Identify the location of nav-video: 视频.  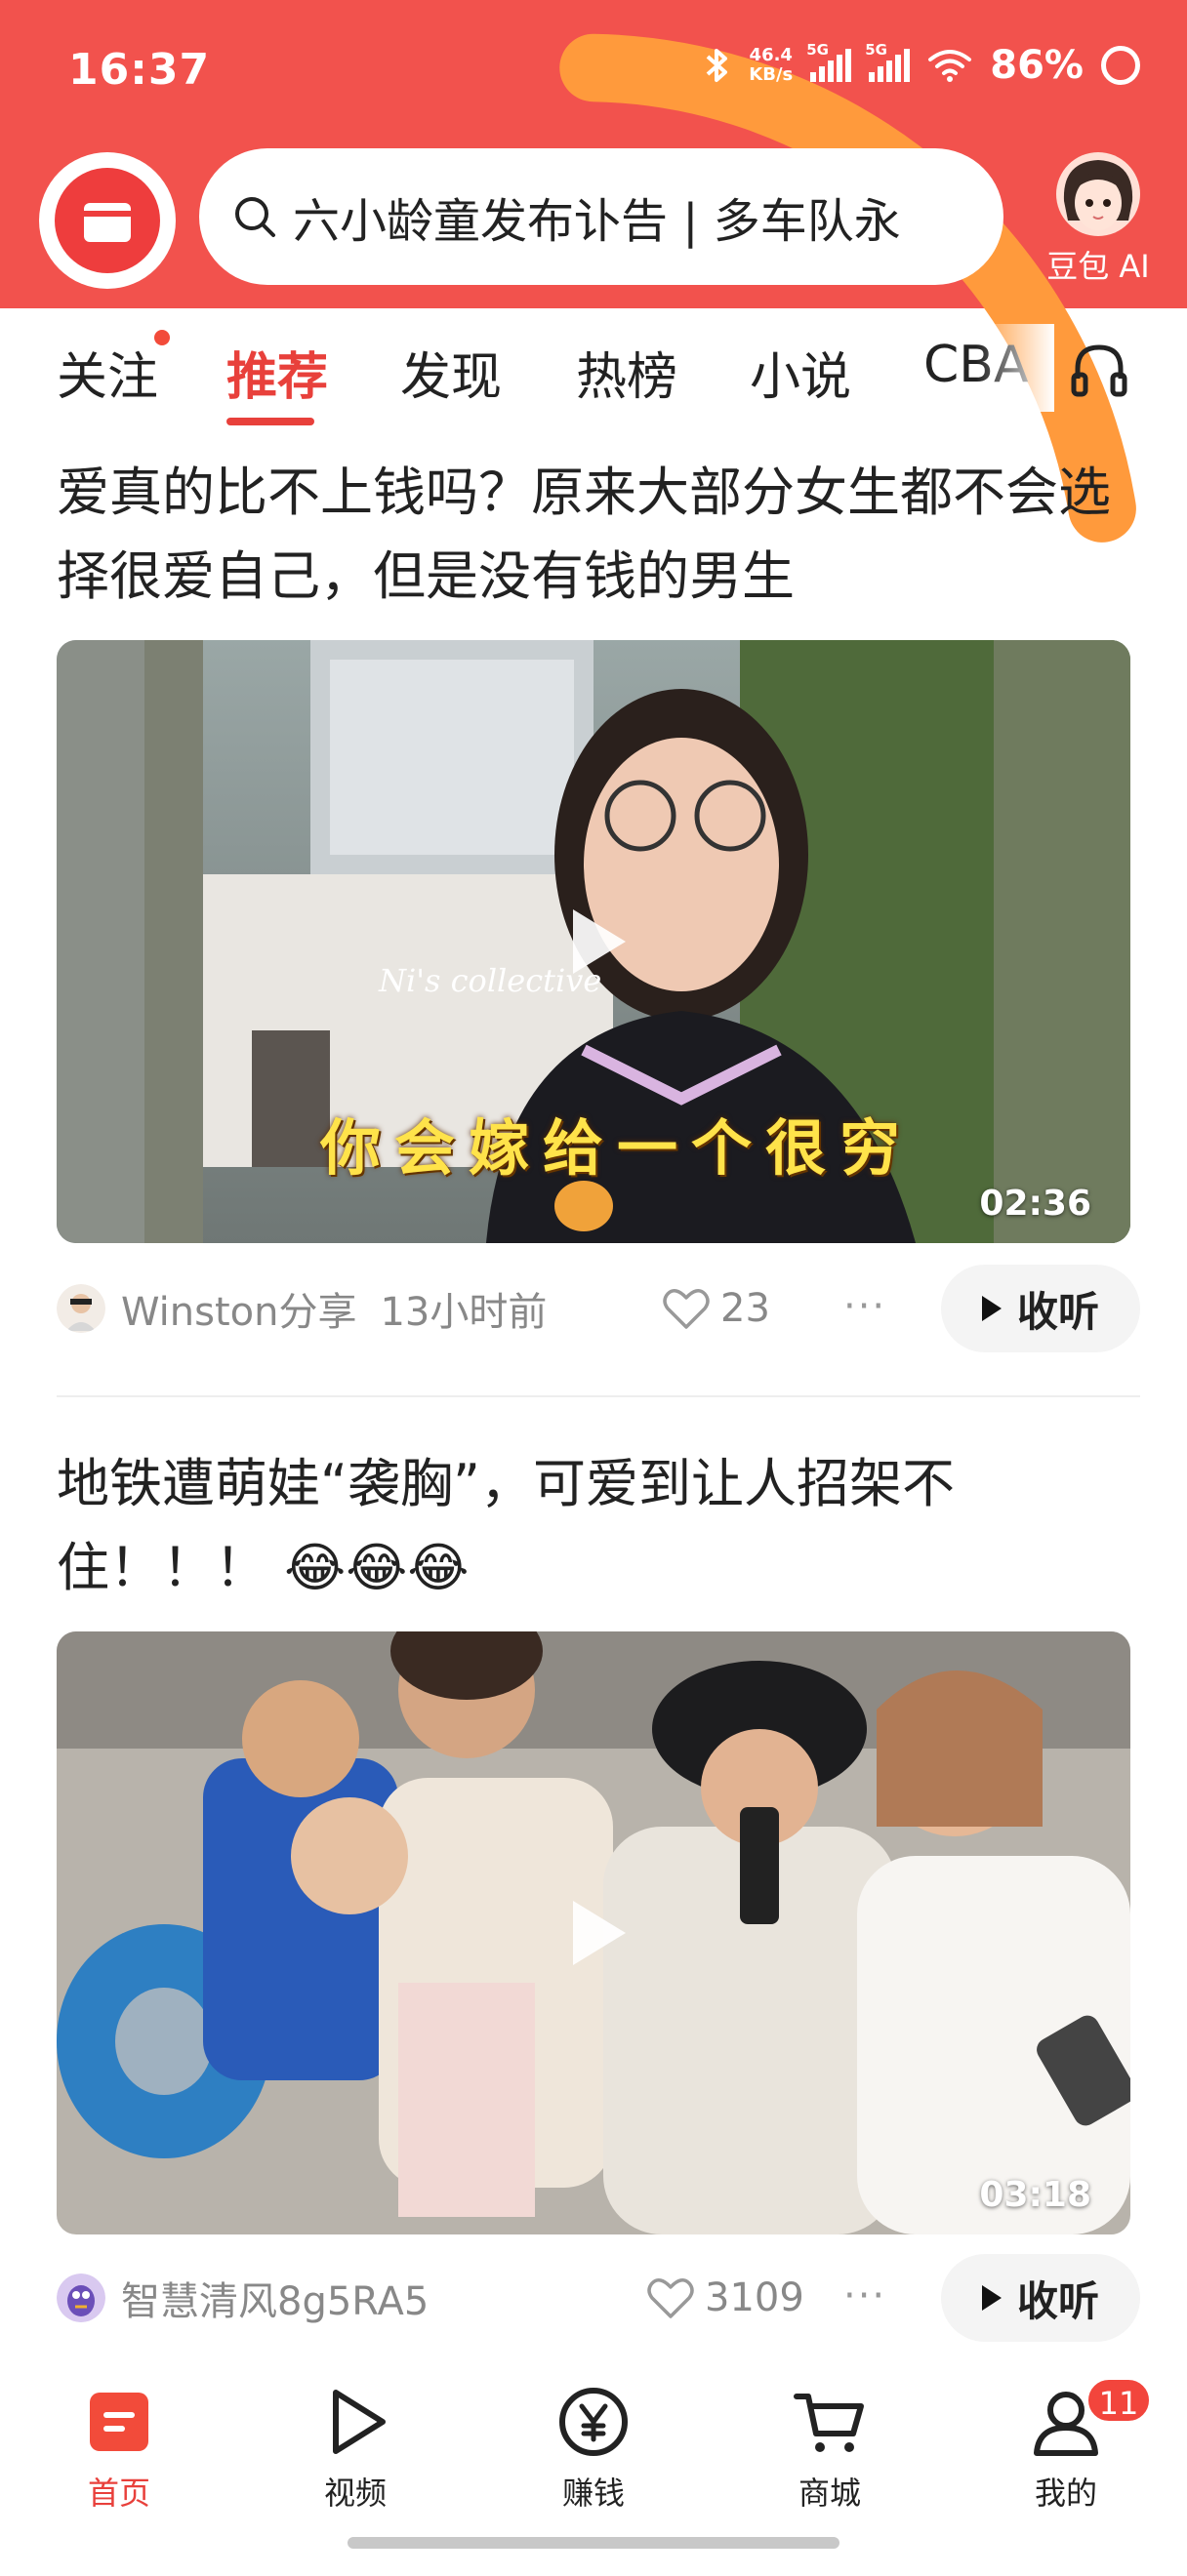
(355, 2448).